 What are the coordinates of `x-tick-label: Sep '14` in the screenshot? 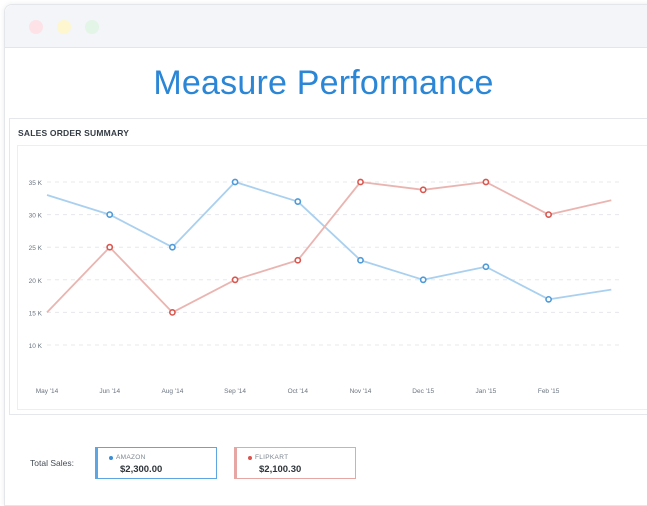 It's located at (235, 391).